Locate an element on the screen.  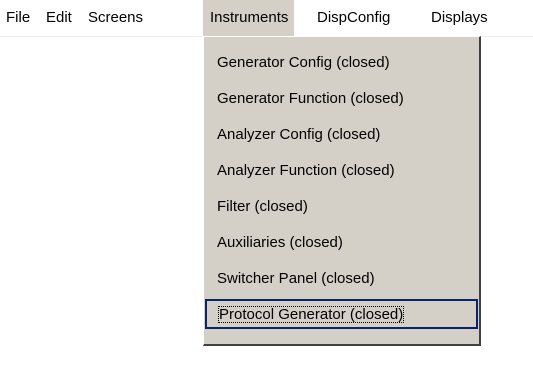
menu-item-auxiliaries: Auxiliaries (closed) is located at coordinates (341, 243).